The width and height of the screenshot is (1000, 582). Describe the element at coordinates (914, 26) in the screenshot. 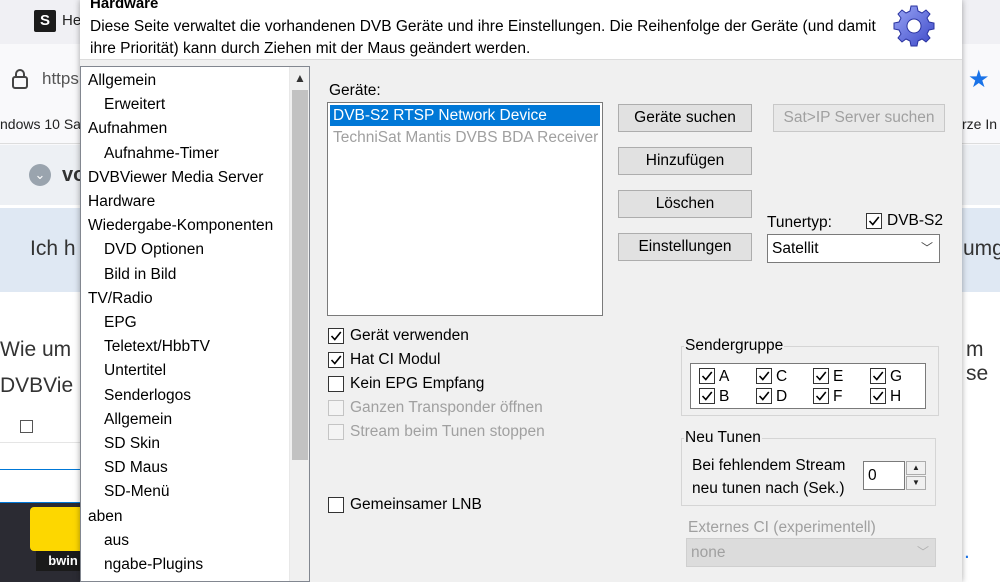

I see `gear-icon` at that location.